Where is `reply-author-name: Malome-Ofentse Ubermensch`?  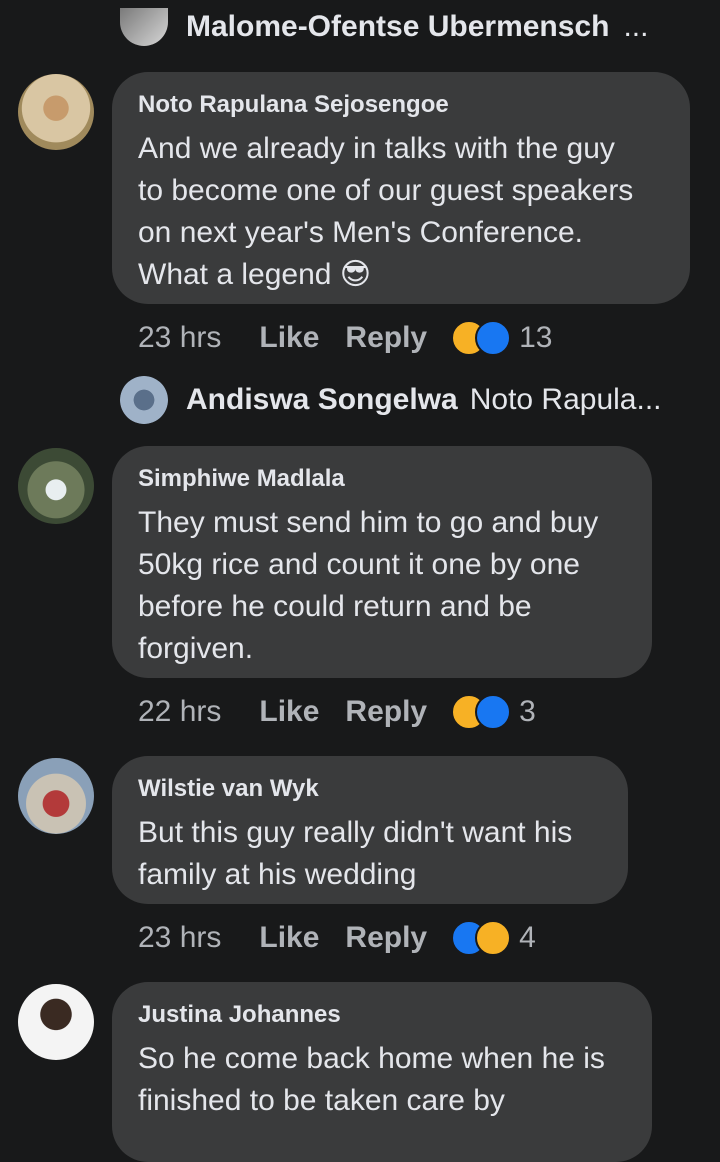
reply-author-name: Malome-Ofentse Ubermensch is located at coordinates (397, 27).